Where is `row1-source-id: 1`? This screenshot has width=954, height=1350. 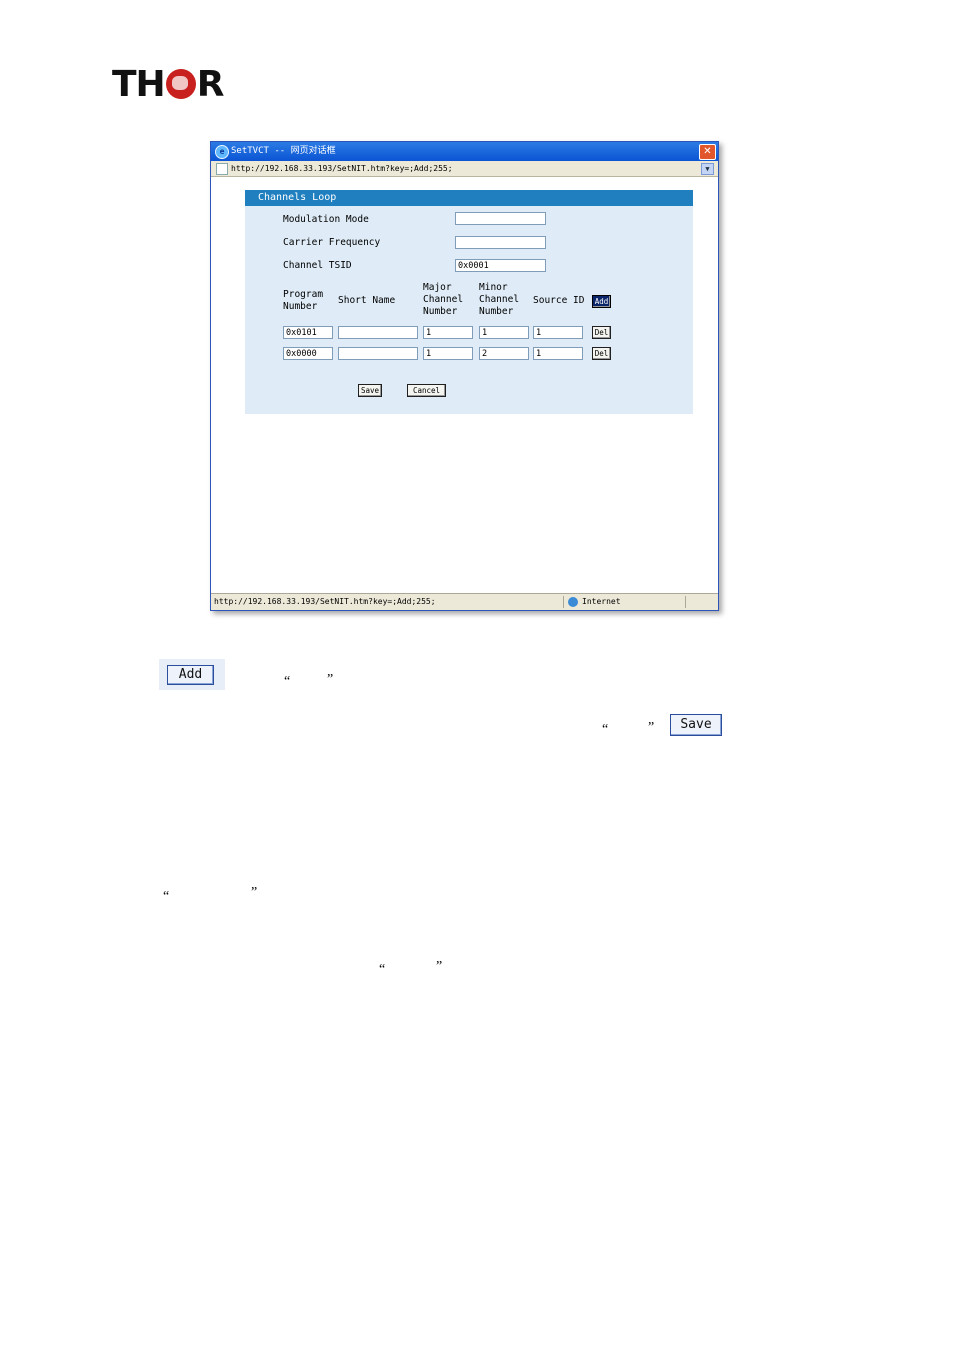 row1-source-id: 1 is located at coordinates (558, 332).